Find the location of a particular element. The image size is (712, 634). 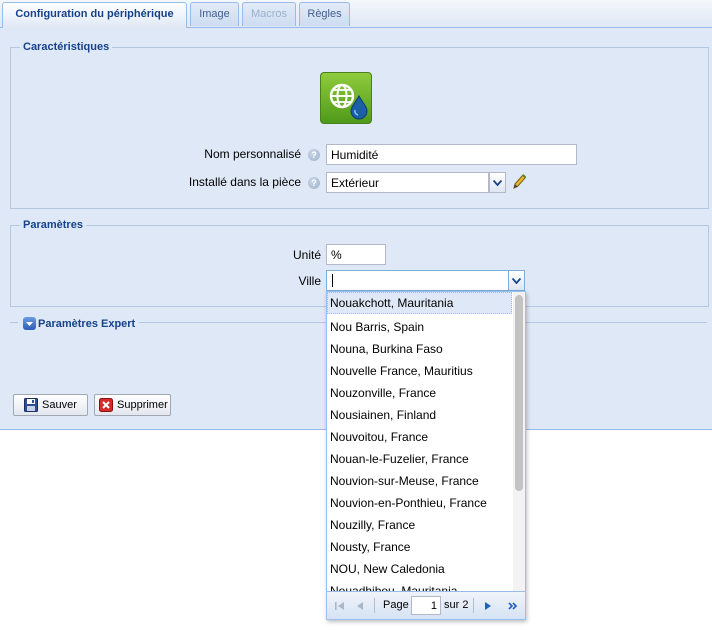

characteristics-legend: Caractéristiques is located at coordinates (66, 47).